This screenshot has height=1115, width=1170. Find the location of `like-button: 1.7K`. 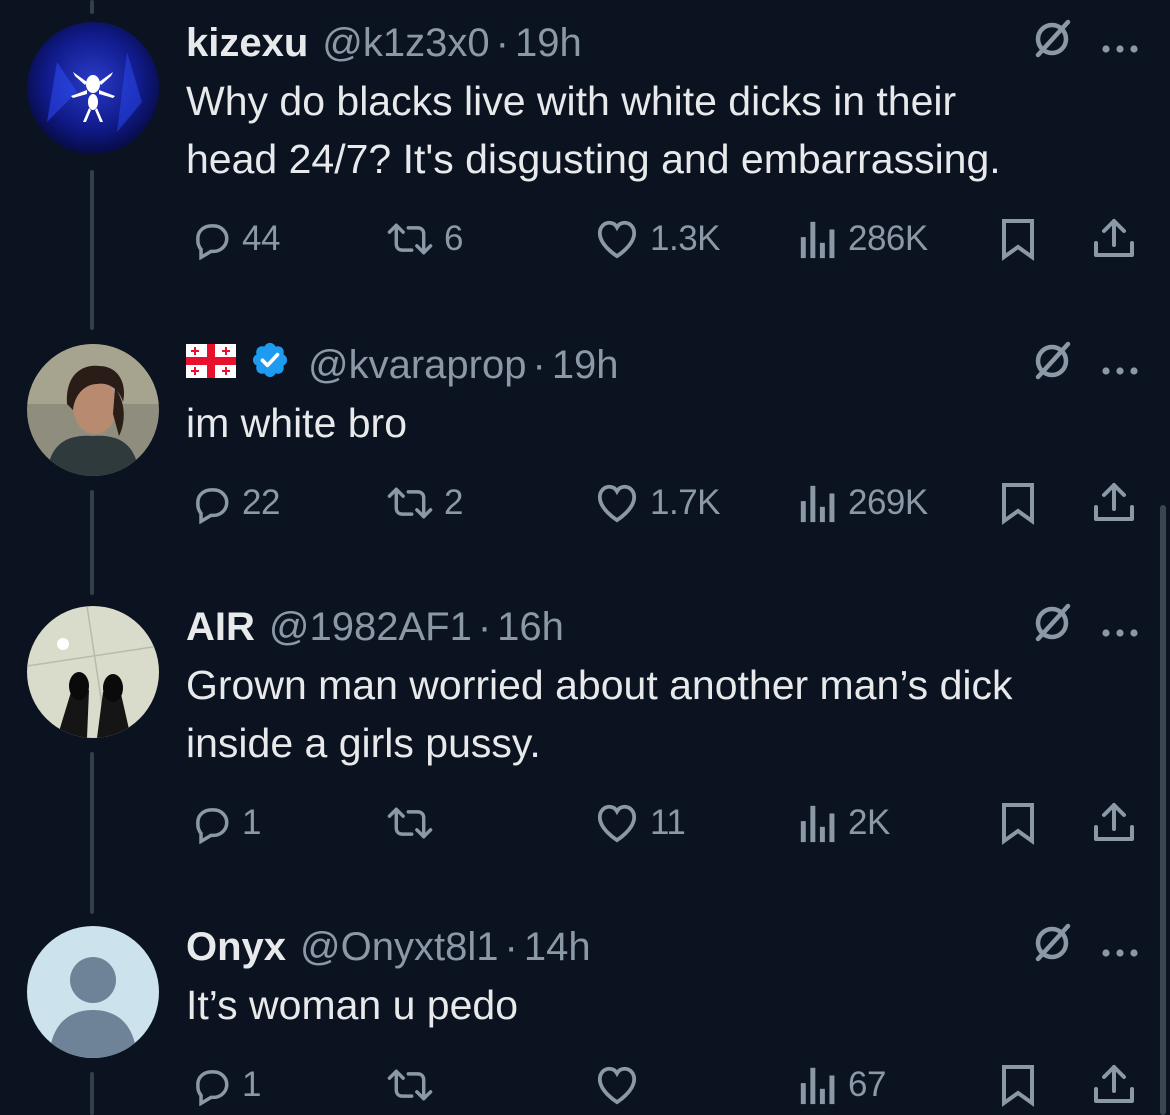

like-button: 1.7K is located at coordinates (657, 503).